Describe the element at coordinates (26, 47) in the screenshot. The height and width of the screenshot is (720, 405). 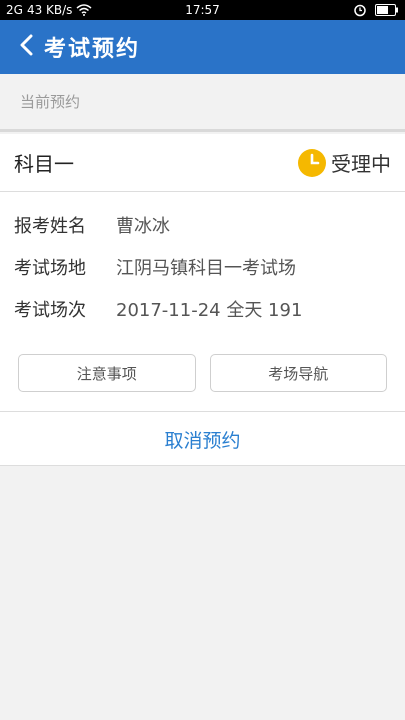
I see `chevron-left-icon` at that location.